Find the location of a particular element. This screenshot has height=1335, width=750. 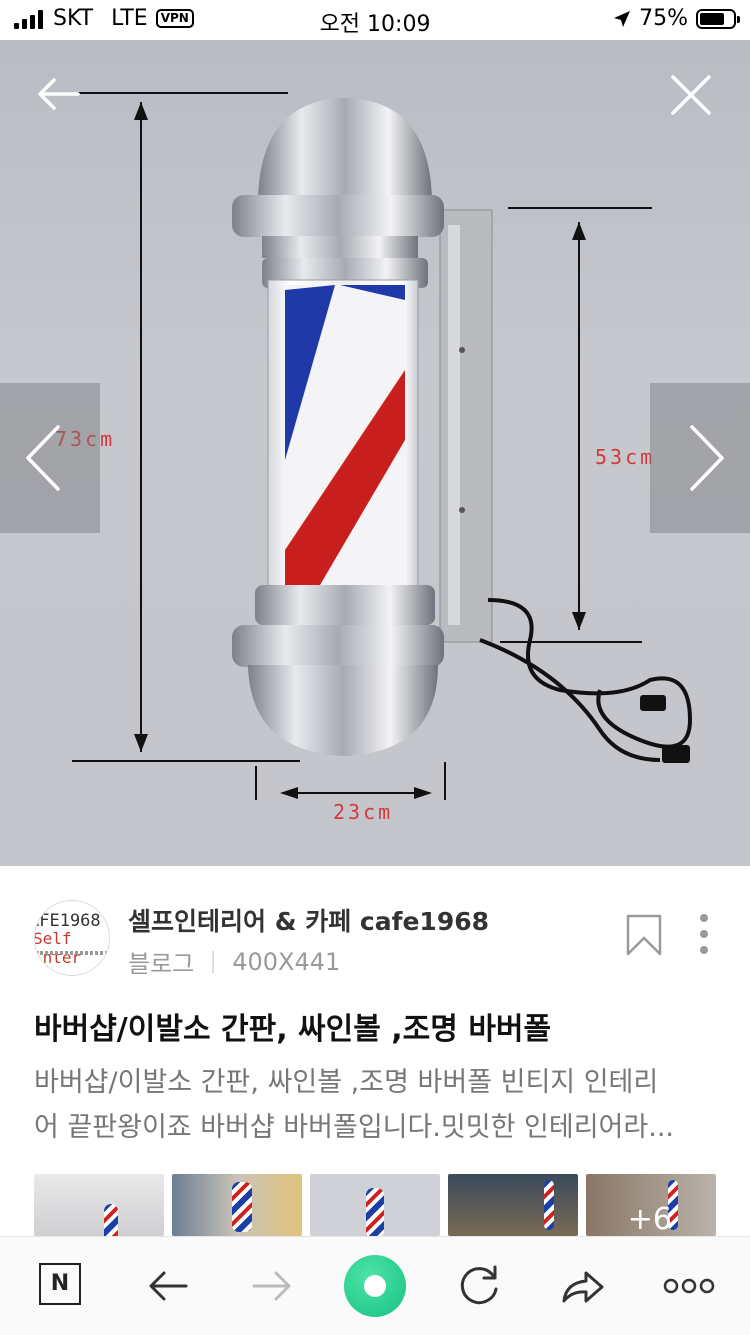

close-button is located at coordinates (691, 95).